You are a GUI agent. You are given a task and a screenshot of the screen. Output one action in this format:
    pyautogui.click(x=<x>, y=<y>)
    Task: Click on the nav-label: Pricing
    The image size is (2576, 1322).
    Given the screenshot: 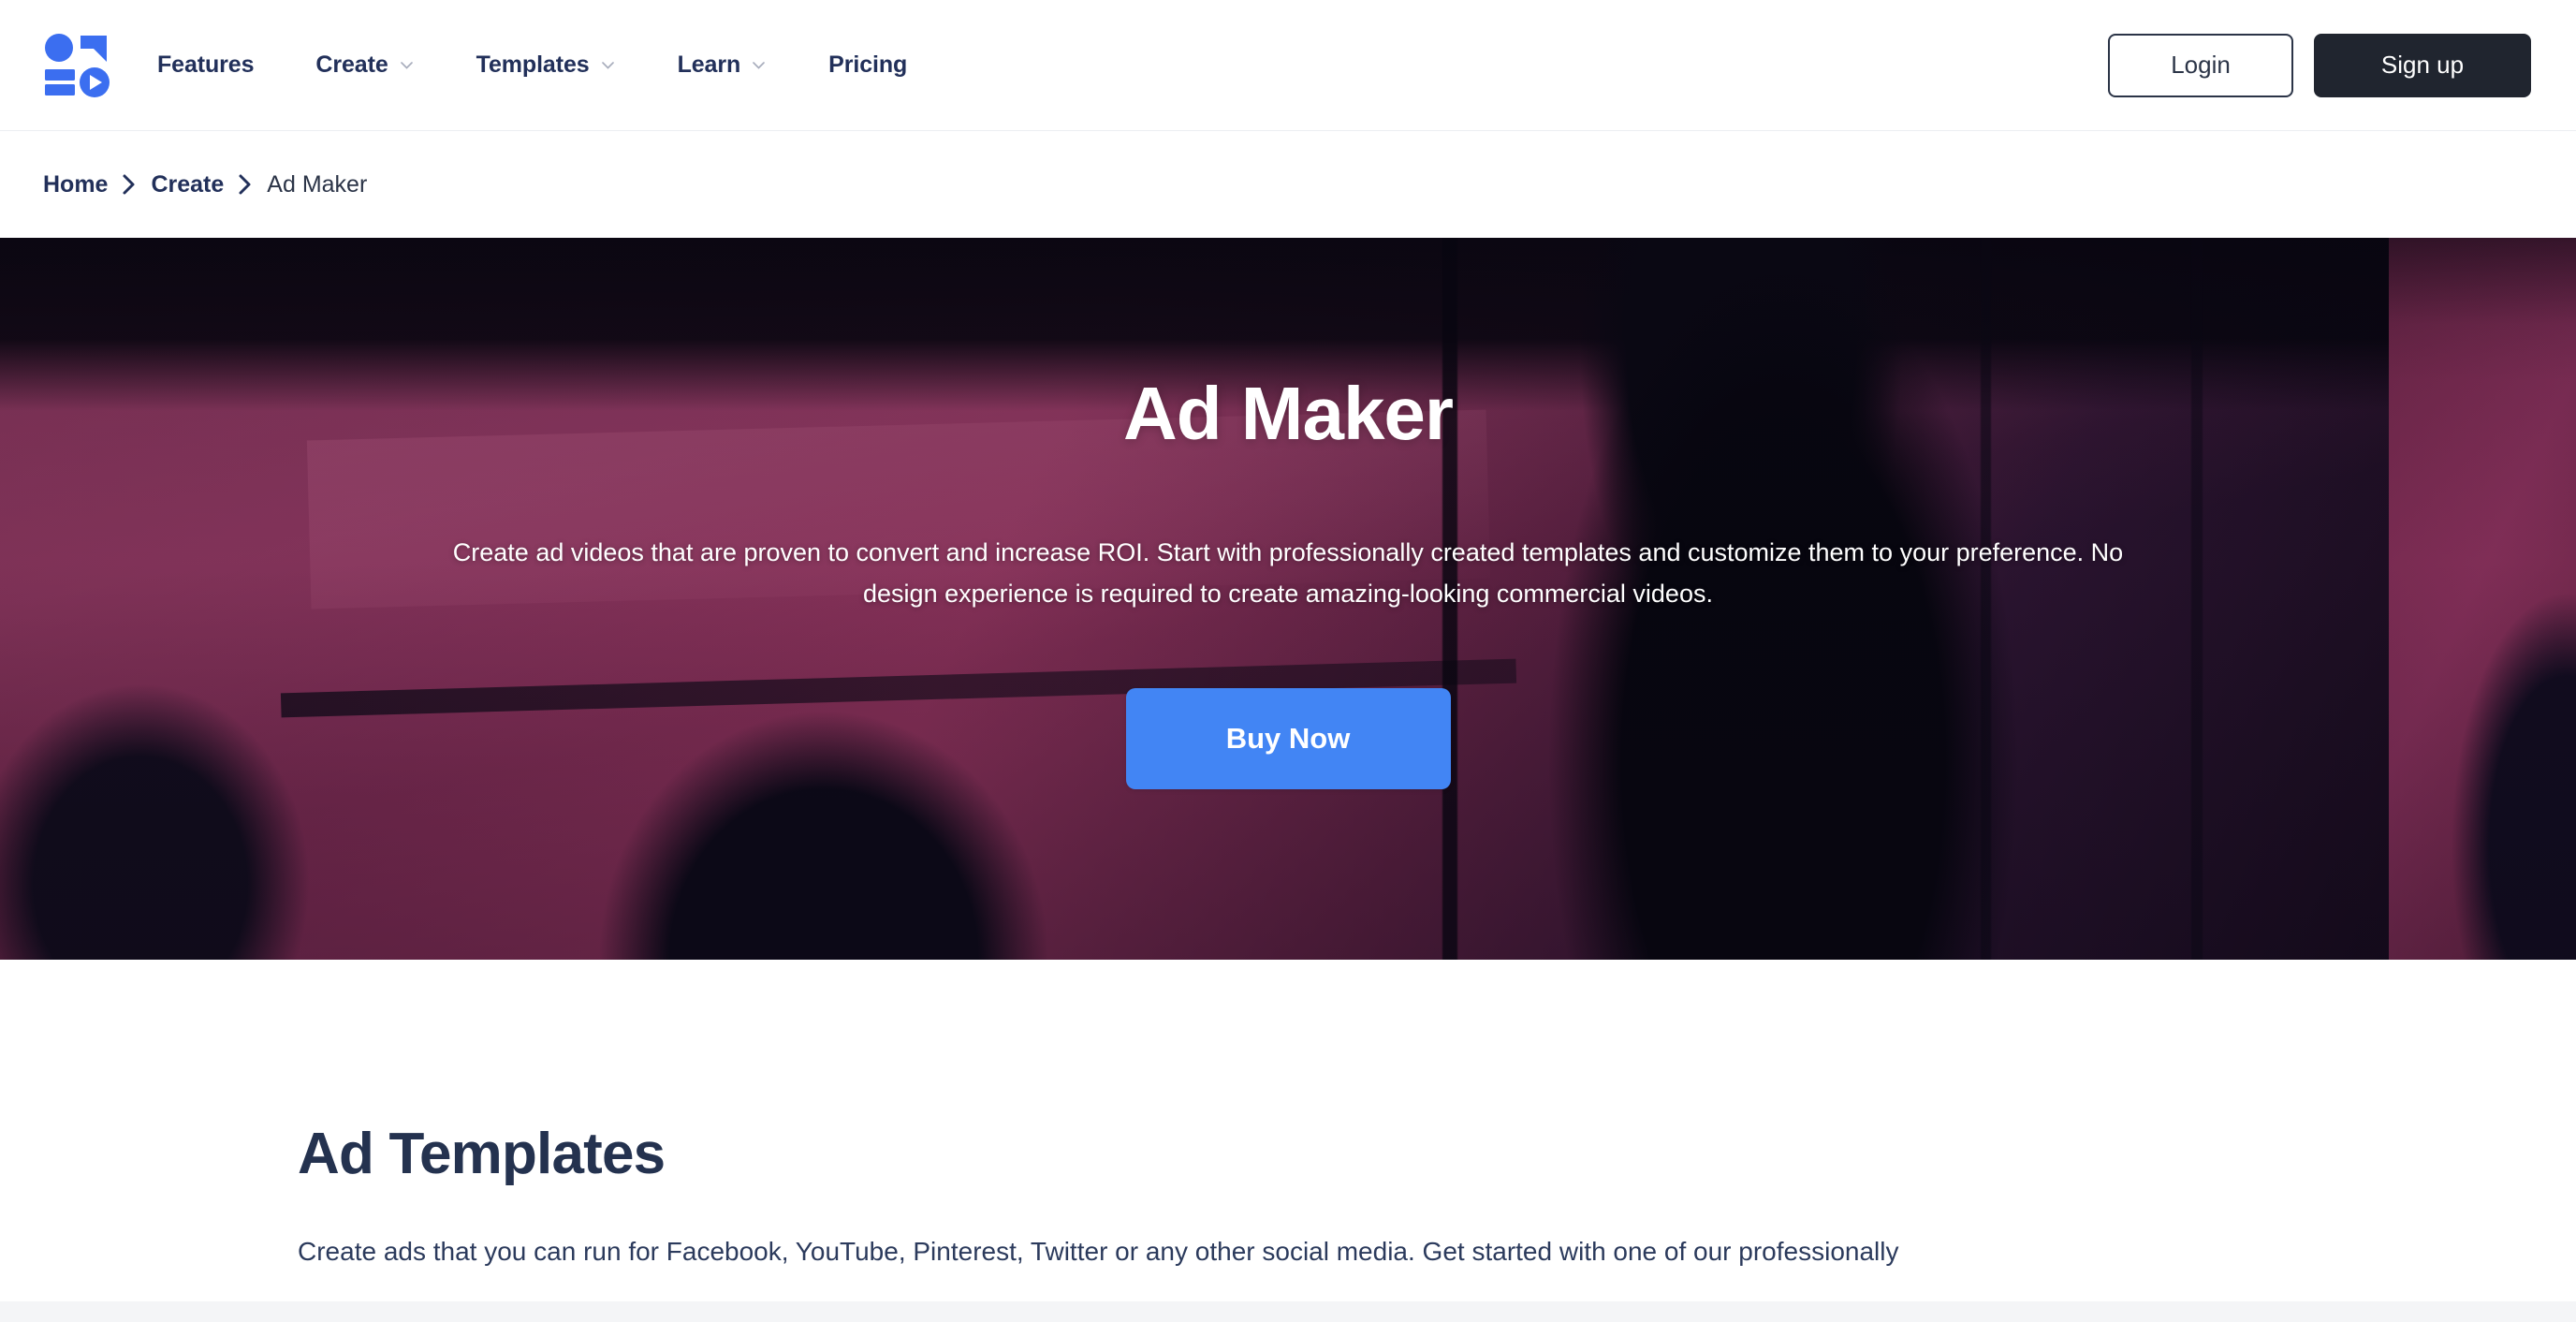 What is the action you would take?
    pyautogui.click(x=868, y=65)
    